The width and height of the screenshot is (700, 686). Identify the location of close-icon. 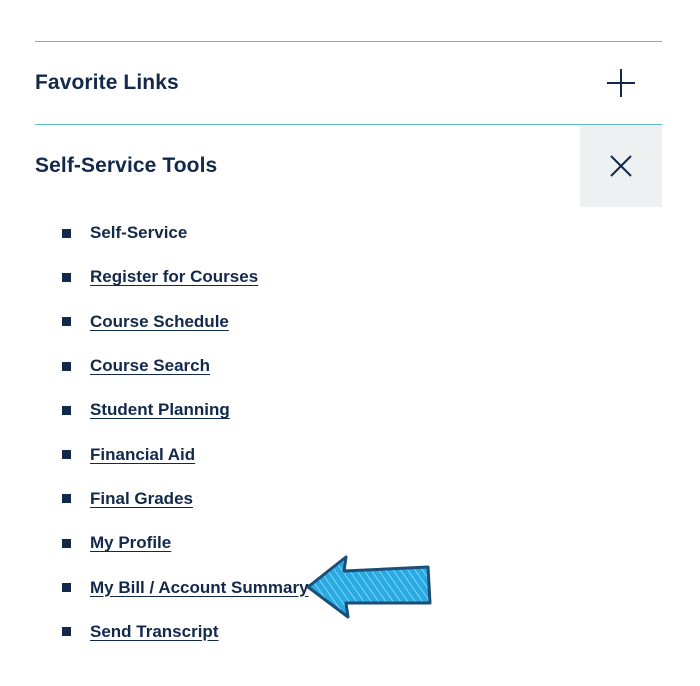
(621, 166).